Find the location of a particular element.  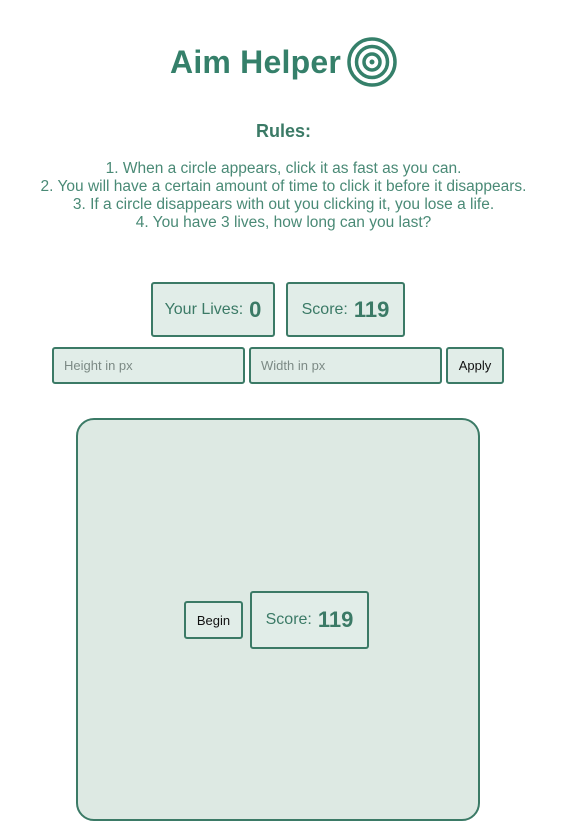

lives-box: Your Lives: 0 is located at coordinates (213, 309).